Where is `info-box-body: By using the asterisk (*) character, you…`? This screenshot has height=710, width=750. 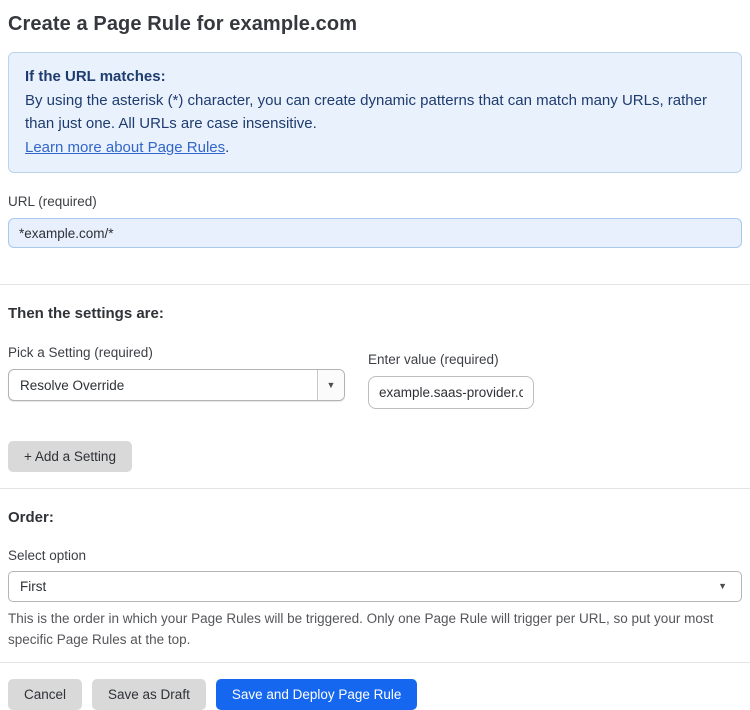
info-box-body: By using the asterisk (*) character, you… is located at coordinates (366, 112).